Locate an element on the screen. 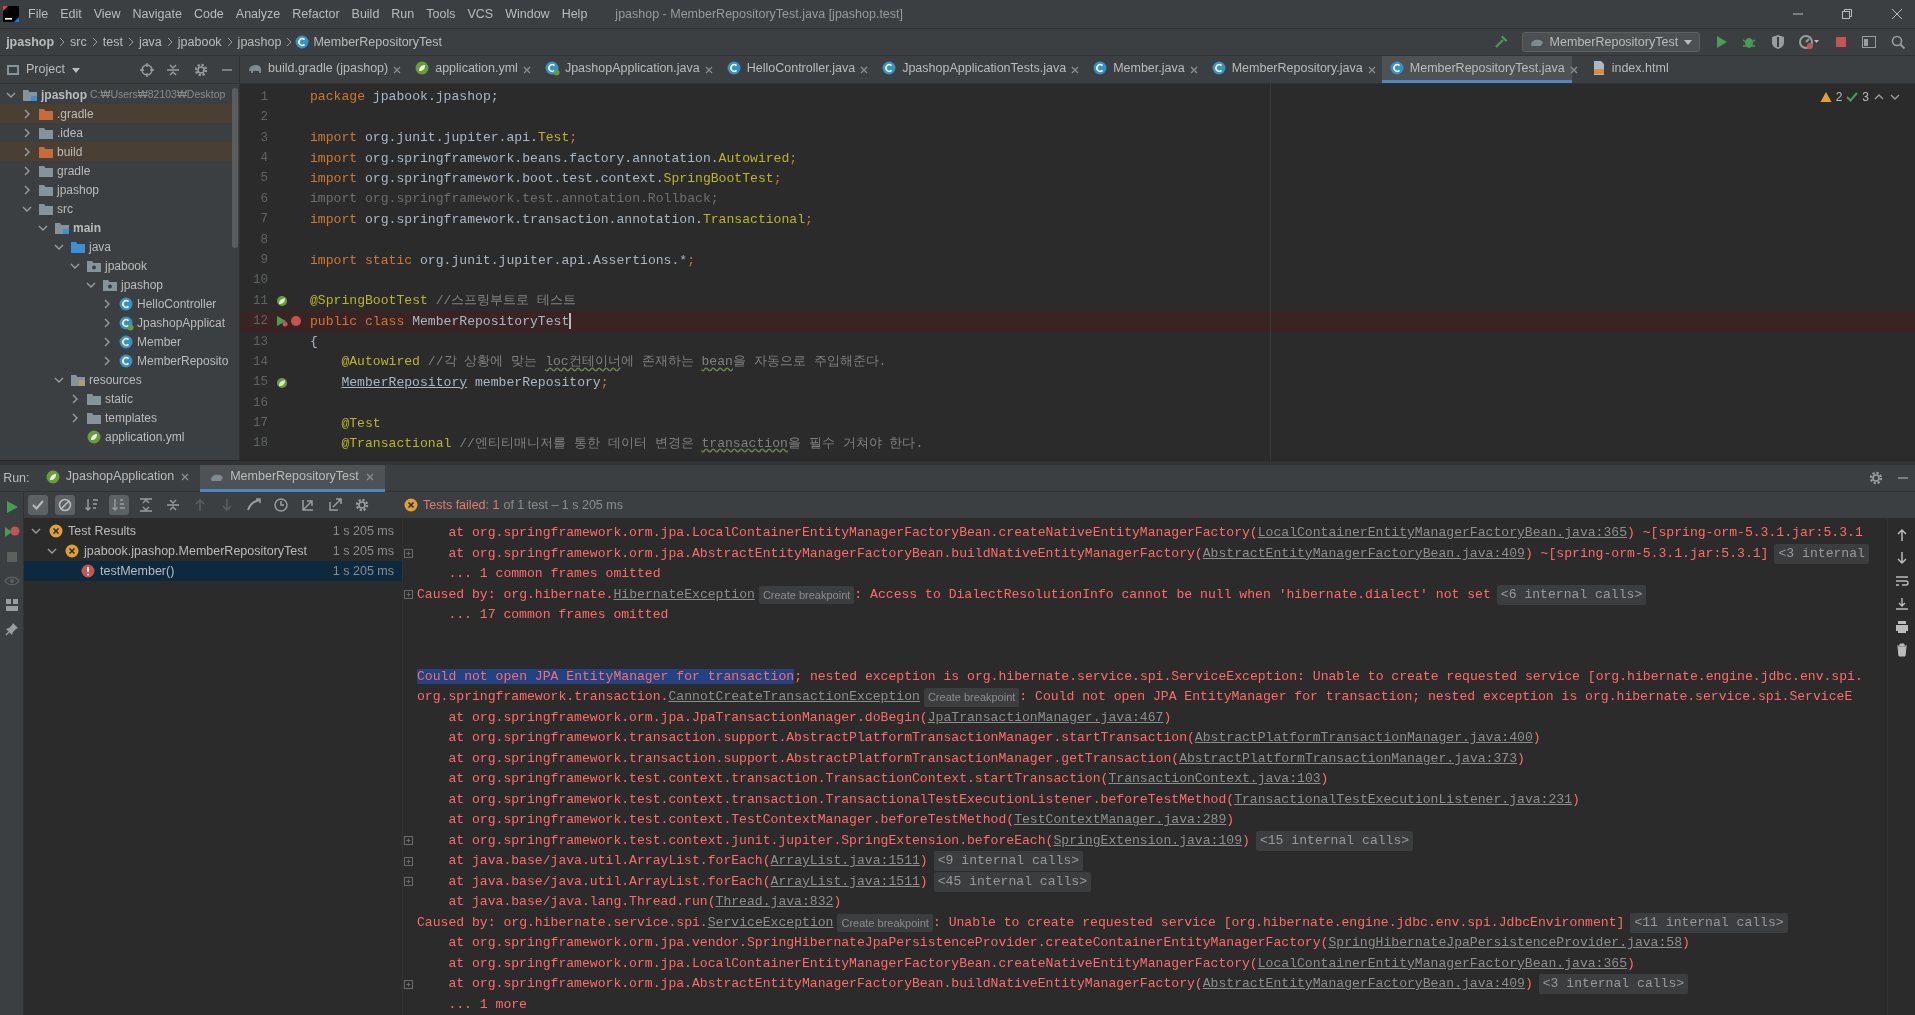  show-ignored-icon is located at coordinates (65, 505).